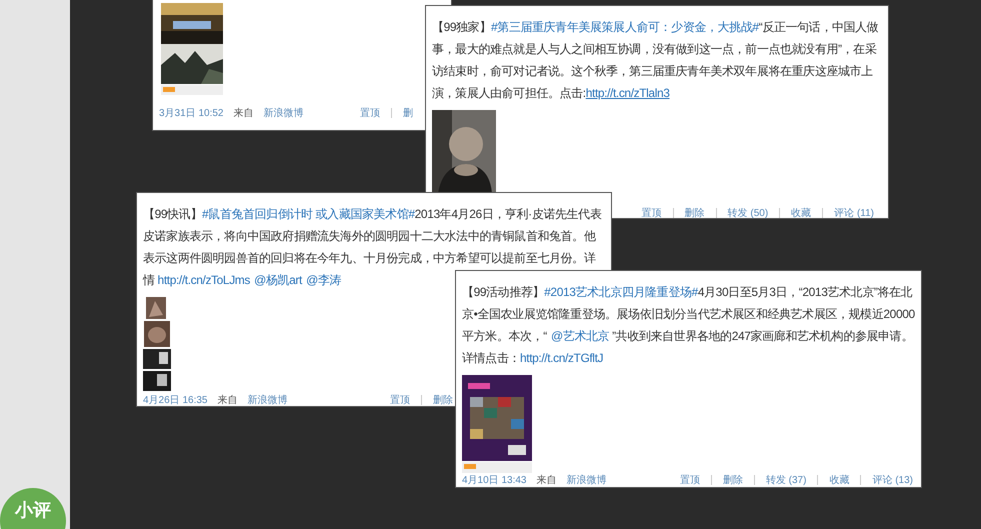 This screenshot has height=529, width=981. What do you see at coordinates (628, 93) in the screenshot?
I see `url-link: http://t.cn/zTlaln3` at bounding box center [628, 93].